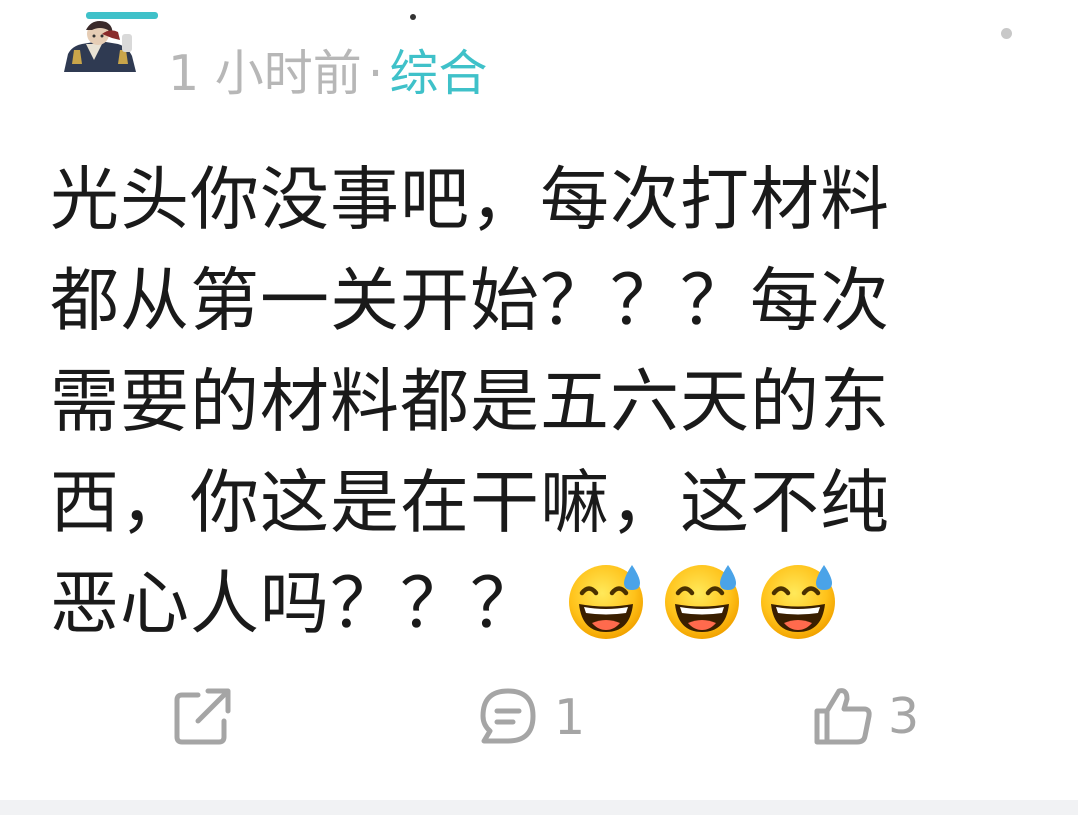 This screenshot has width=1078, height=815. Describe the element at coordinates (570, 717) in the screenshot. I see `comment-count: 1` at that location.